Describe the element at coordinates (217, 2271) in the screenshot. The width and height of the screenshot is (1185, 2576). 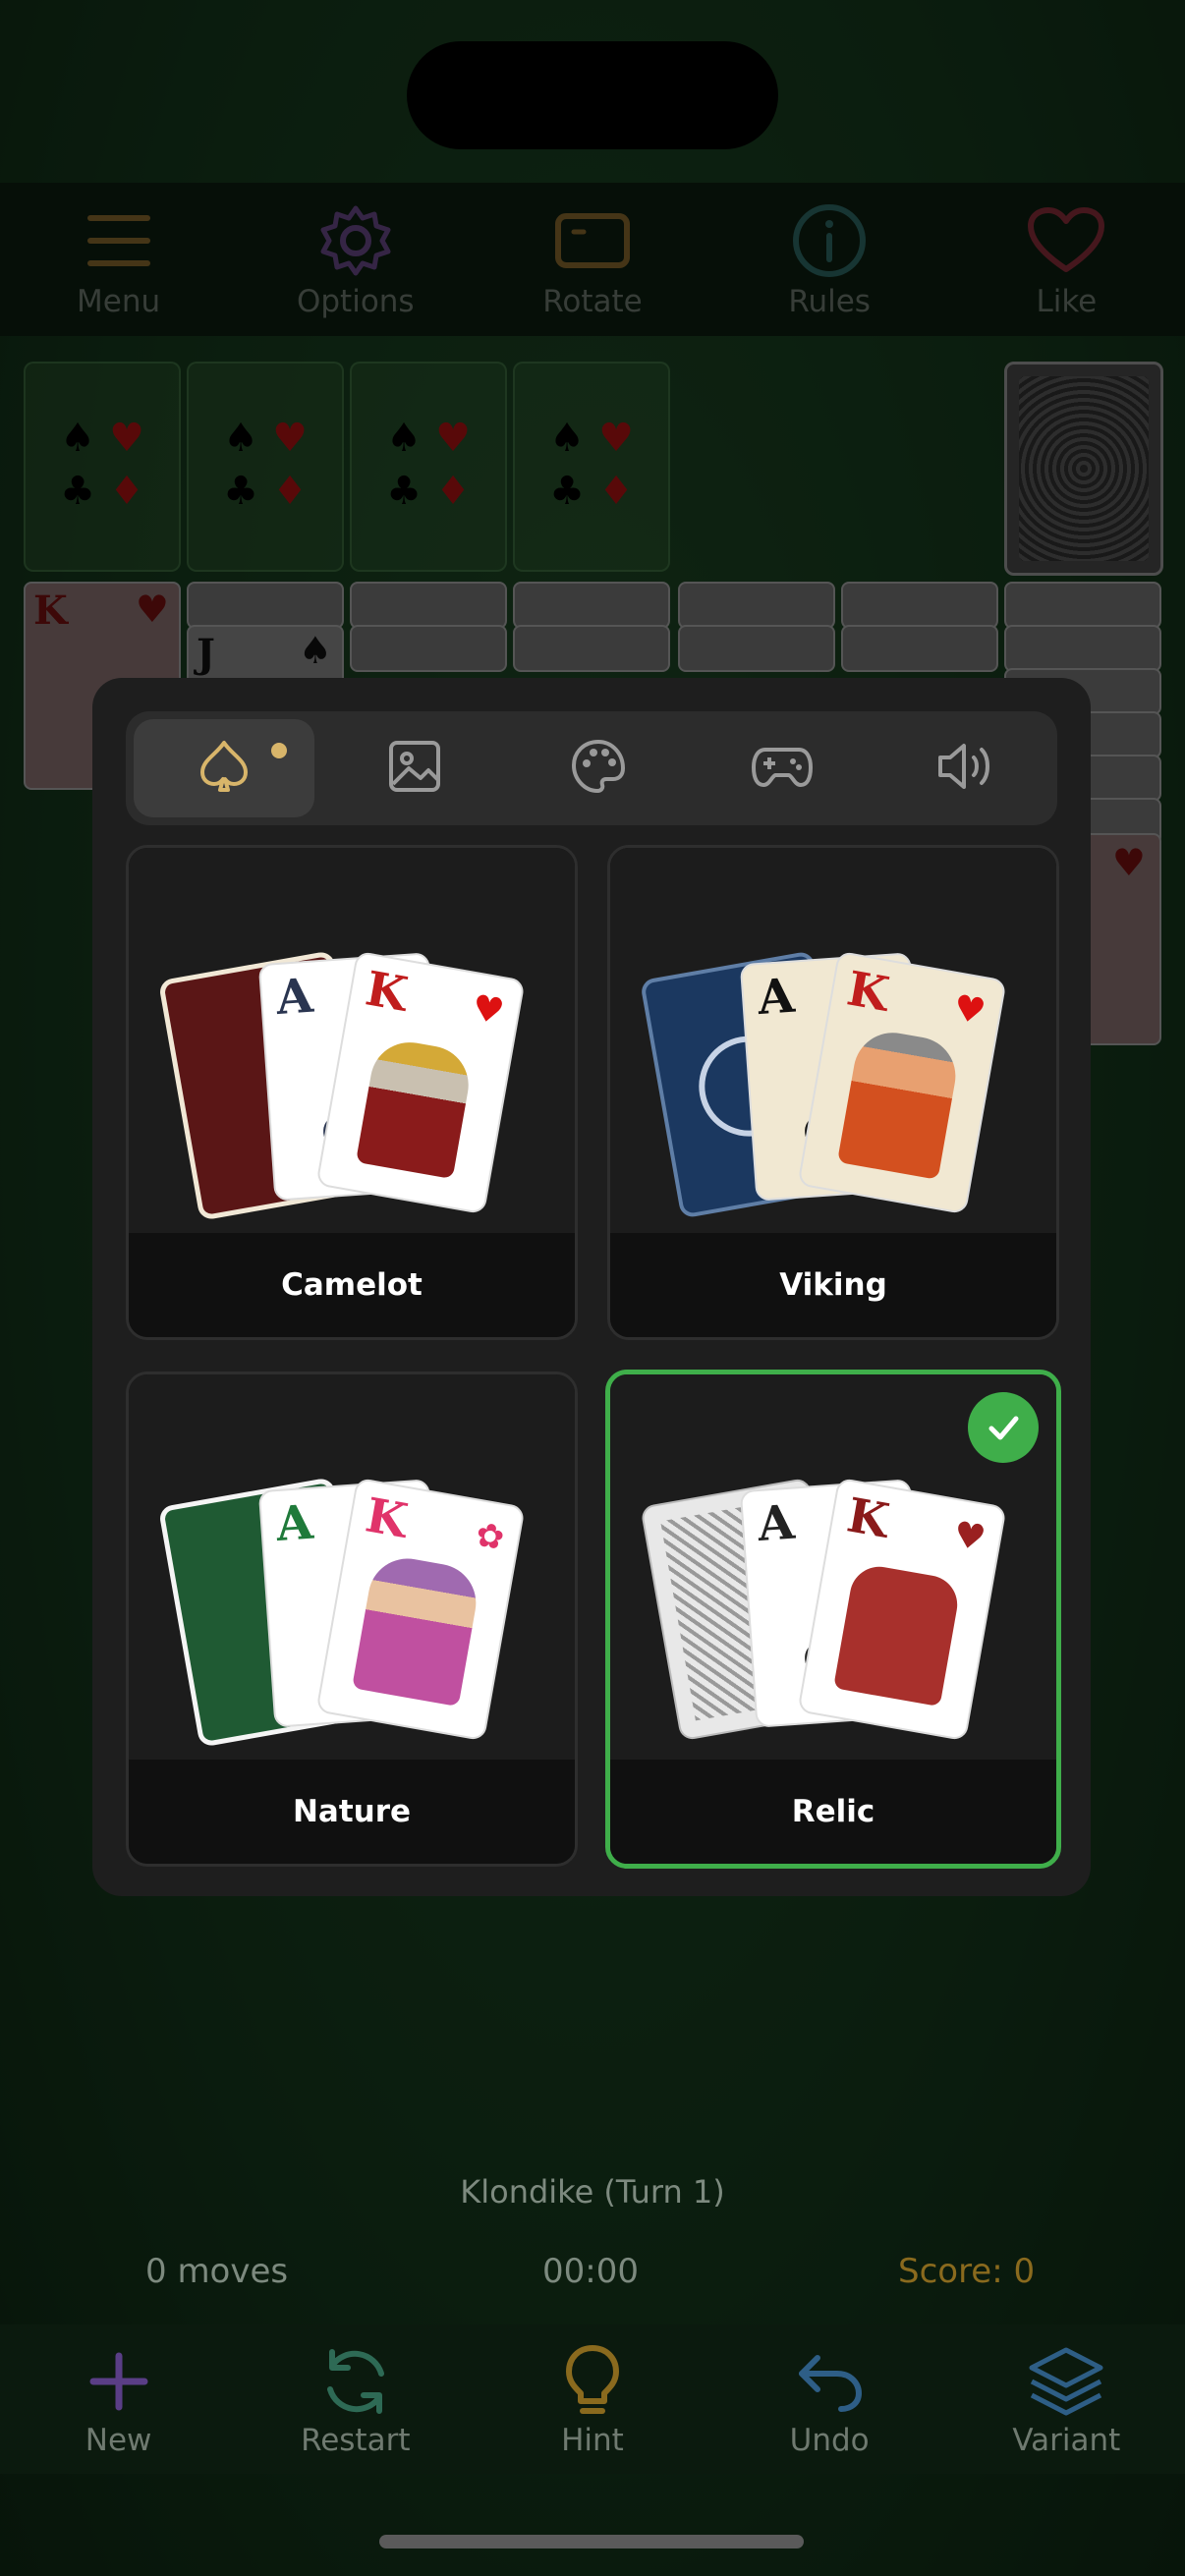
I see `moves-count: 0 moves` at that location.